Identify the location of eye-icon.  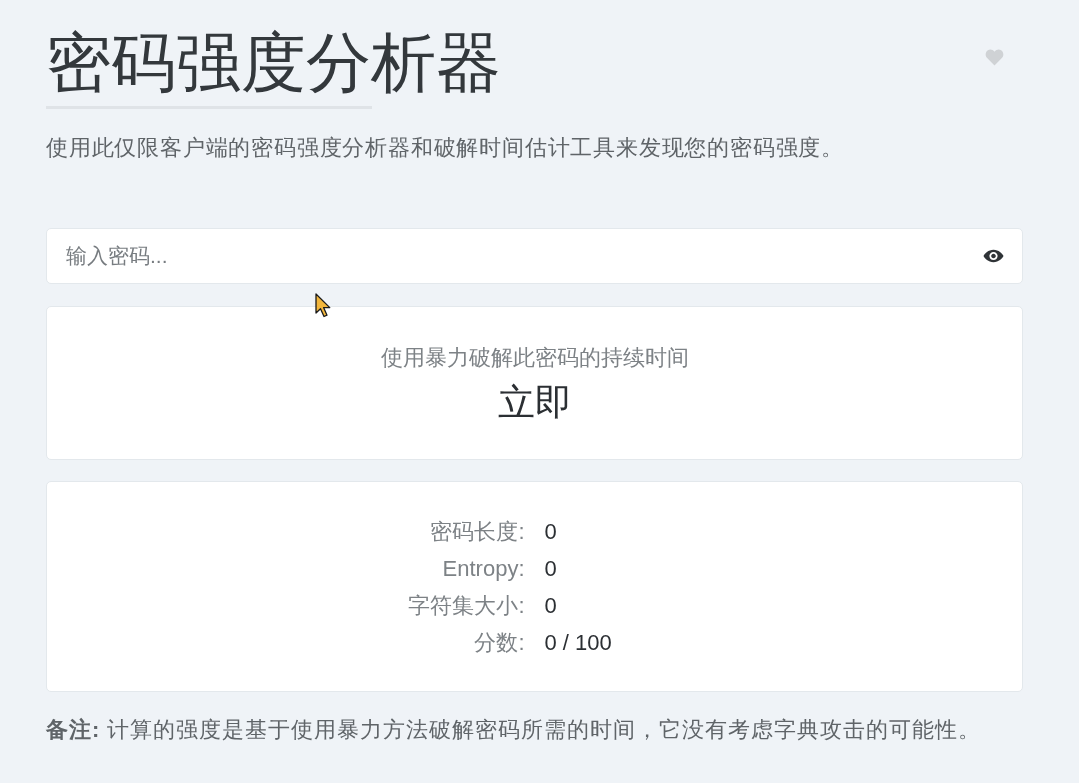
(993, 256).